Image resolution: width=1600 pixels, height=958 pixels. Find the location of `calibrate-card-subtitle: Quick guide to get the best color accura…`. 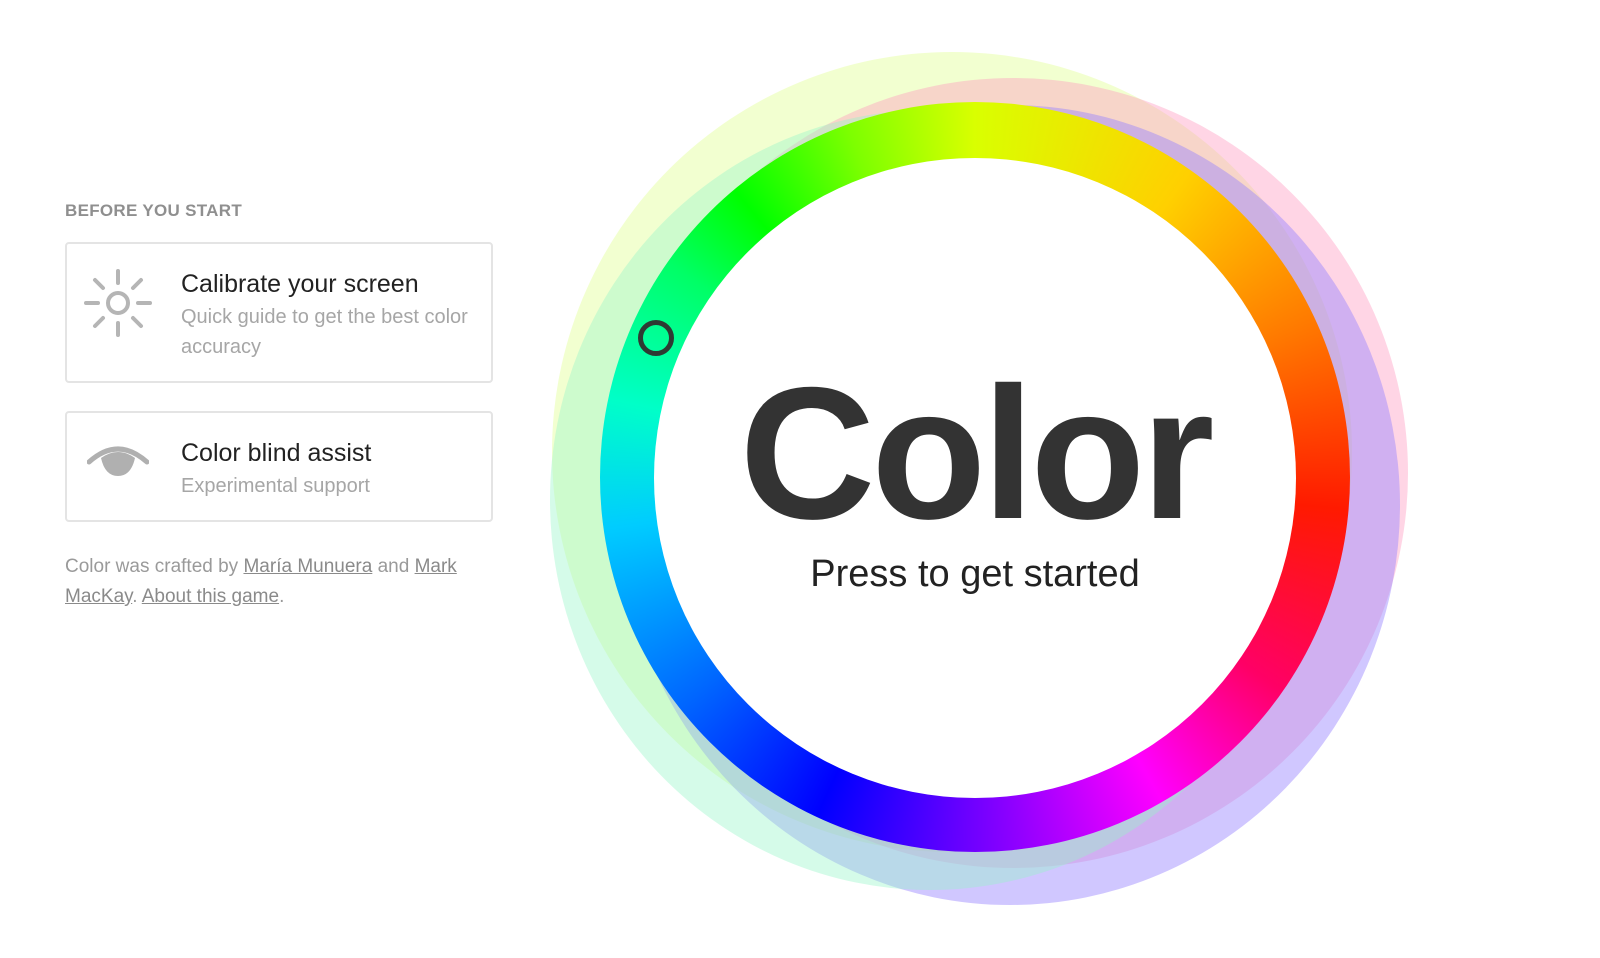

calibrate-card-subtitle: Quick guide to get the best color accura… is located at coordinates (324, 332).